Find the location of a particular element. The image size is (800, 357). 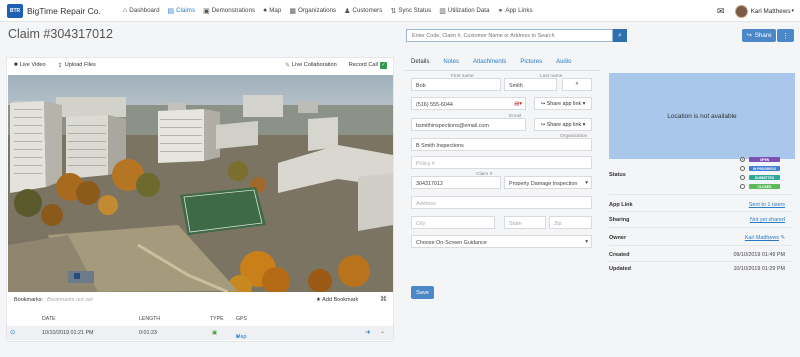

live-collaboration-label: Live Collaboration is located at coordinates (314, 65).